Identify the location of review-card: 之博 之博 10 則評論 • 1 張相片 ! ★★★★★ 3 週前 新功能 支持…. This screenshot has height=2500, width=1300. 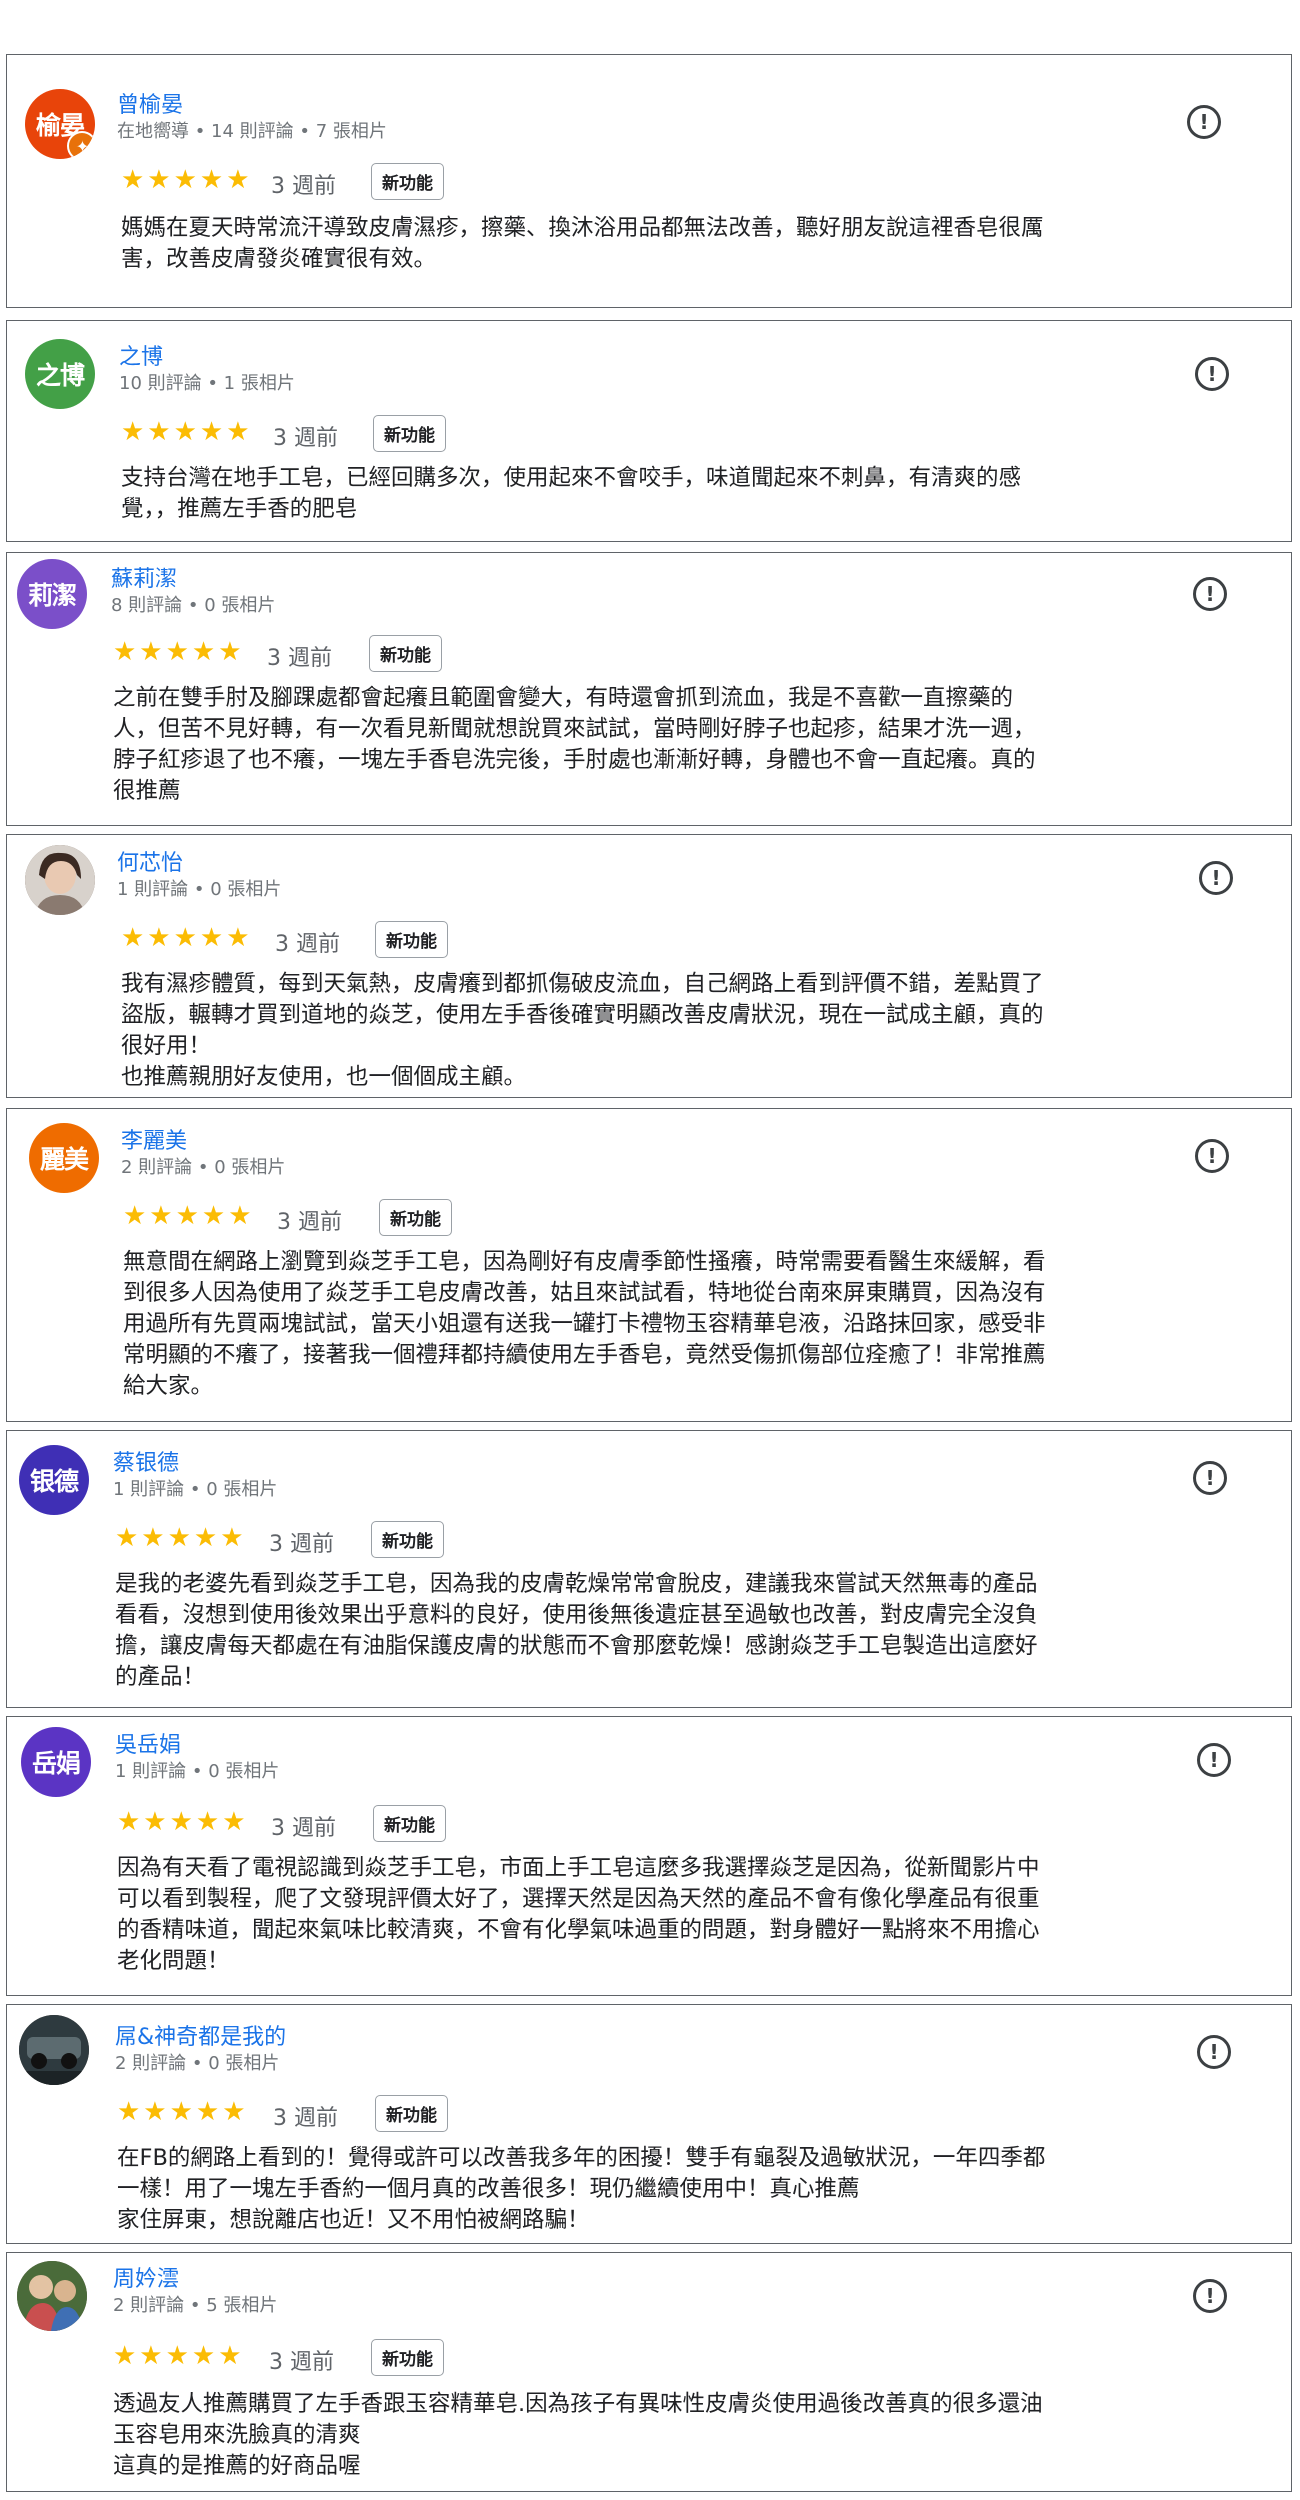
(649, 431).